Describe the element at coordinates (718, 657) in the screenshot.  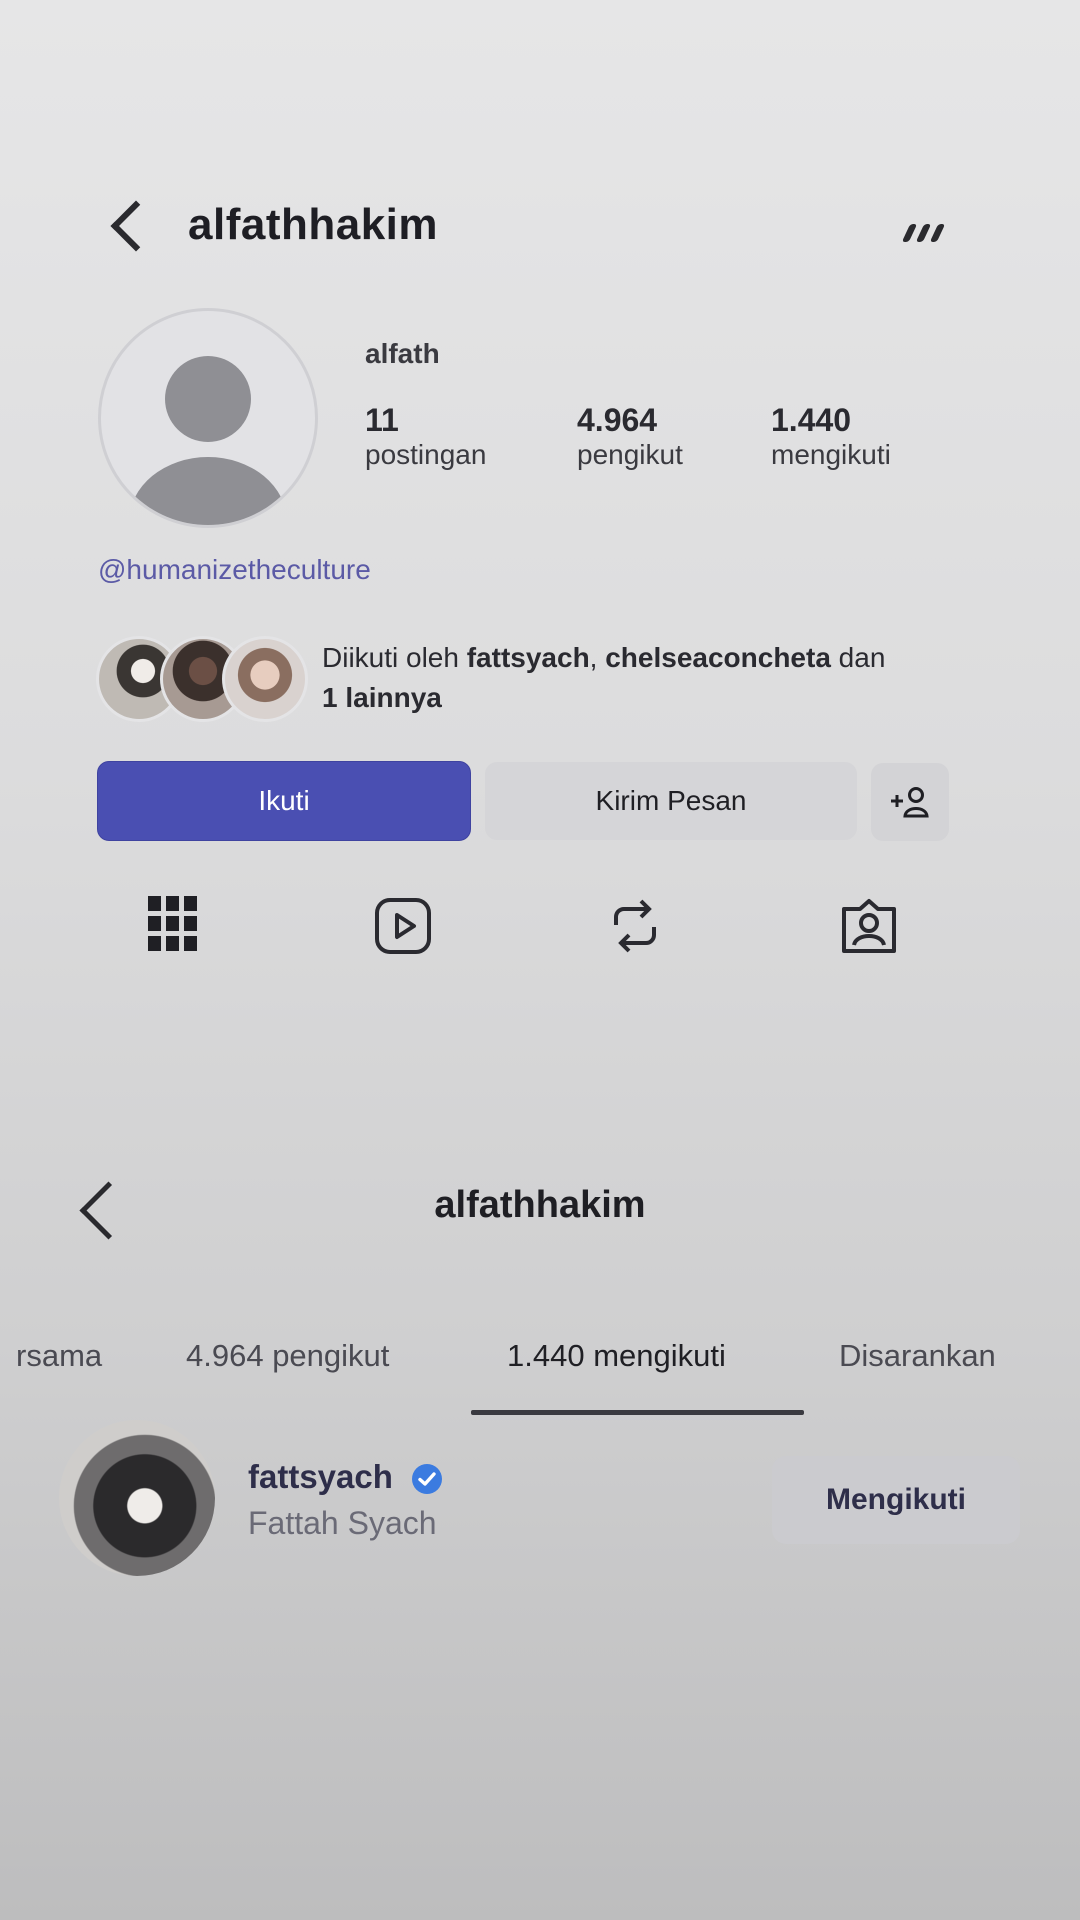
I see `mutual-user-2: chelseaconcheta` at that location.